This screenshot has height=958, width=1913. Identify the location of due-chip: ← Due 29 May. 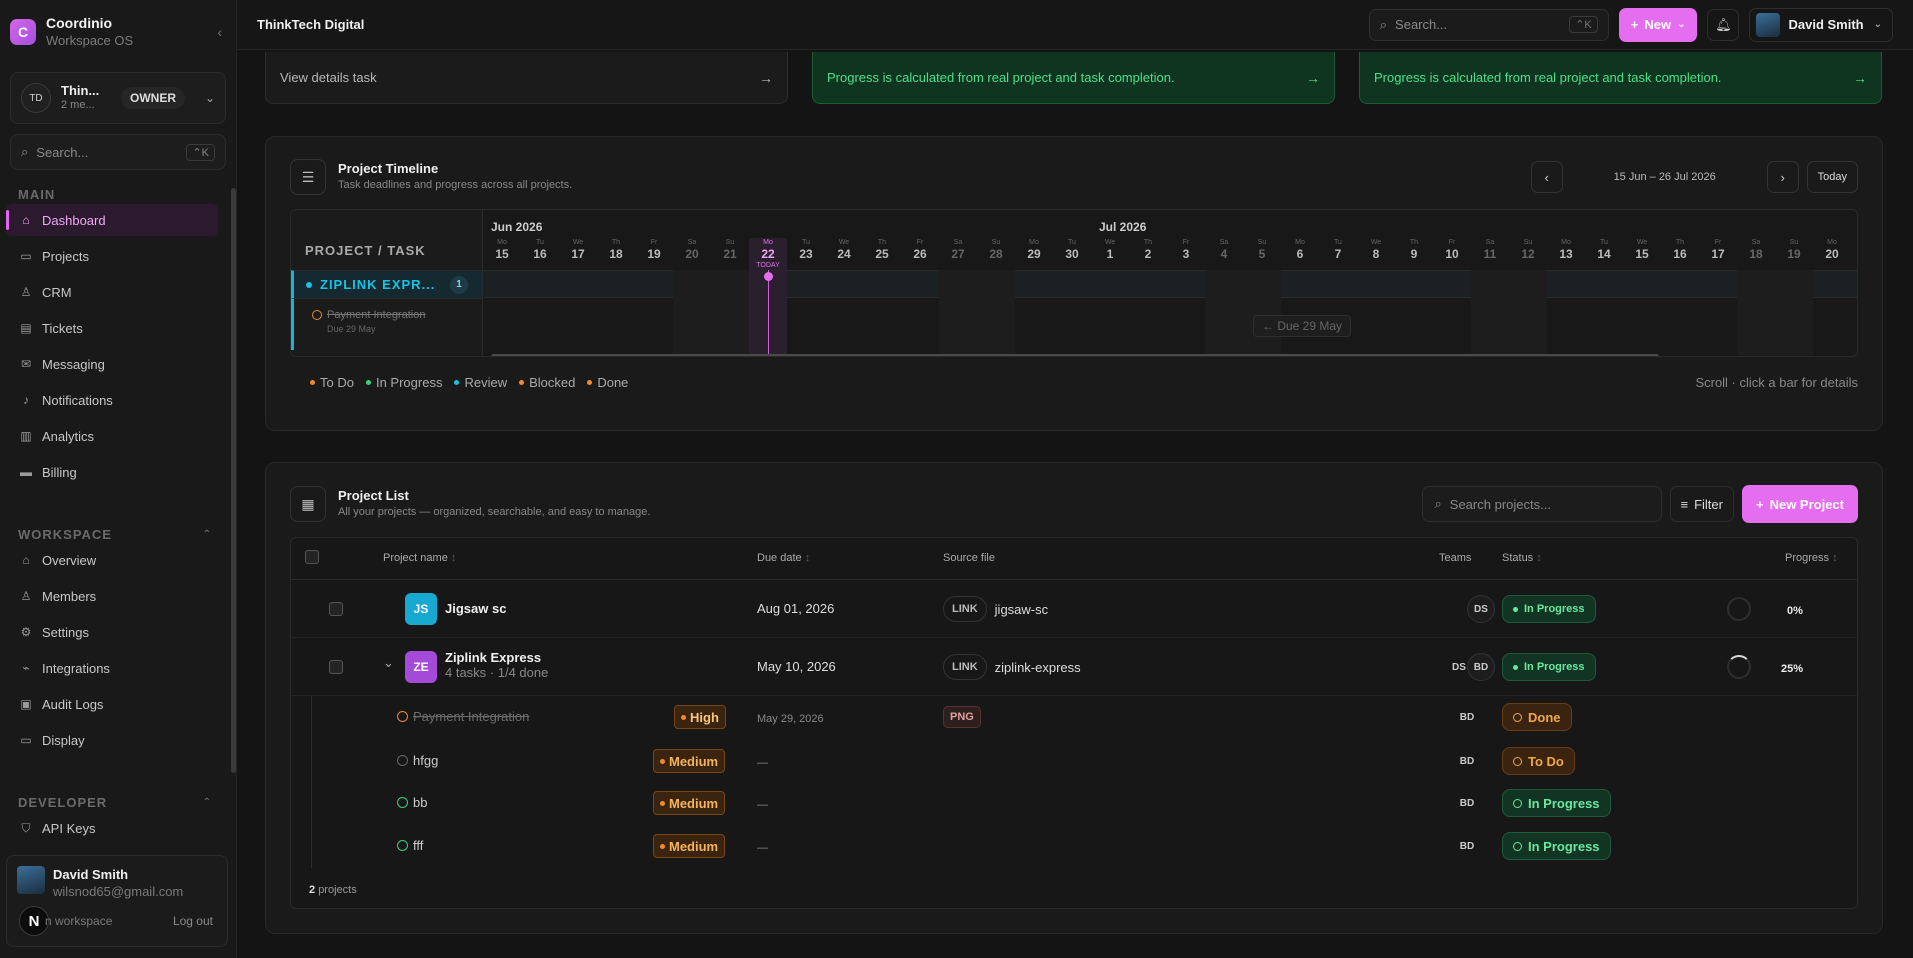
(1302, 326).